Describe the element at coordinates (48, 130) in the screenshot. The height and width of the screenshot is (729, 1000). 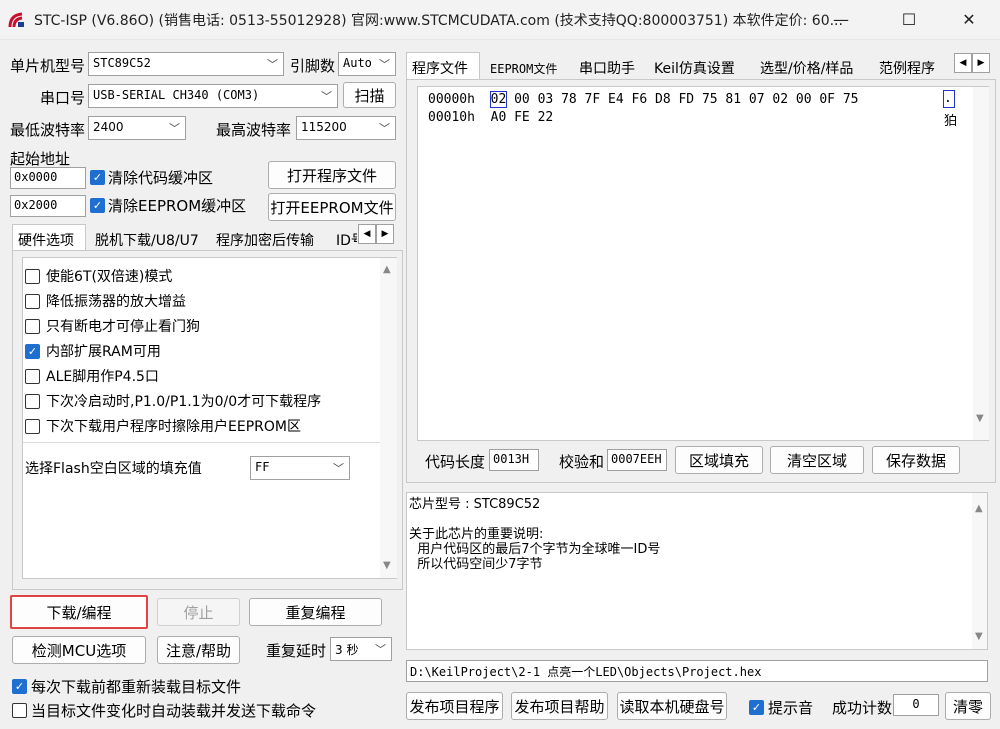
I see `min-baud-label: 最低波特率` at that location.